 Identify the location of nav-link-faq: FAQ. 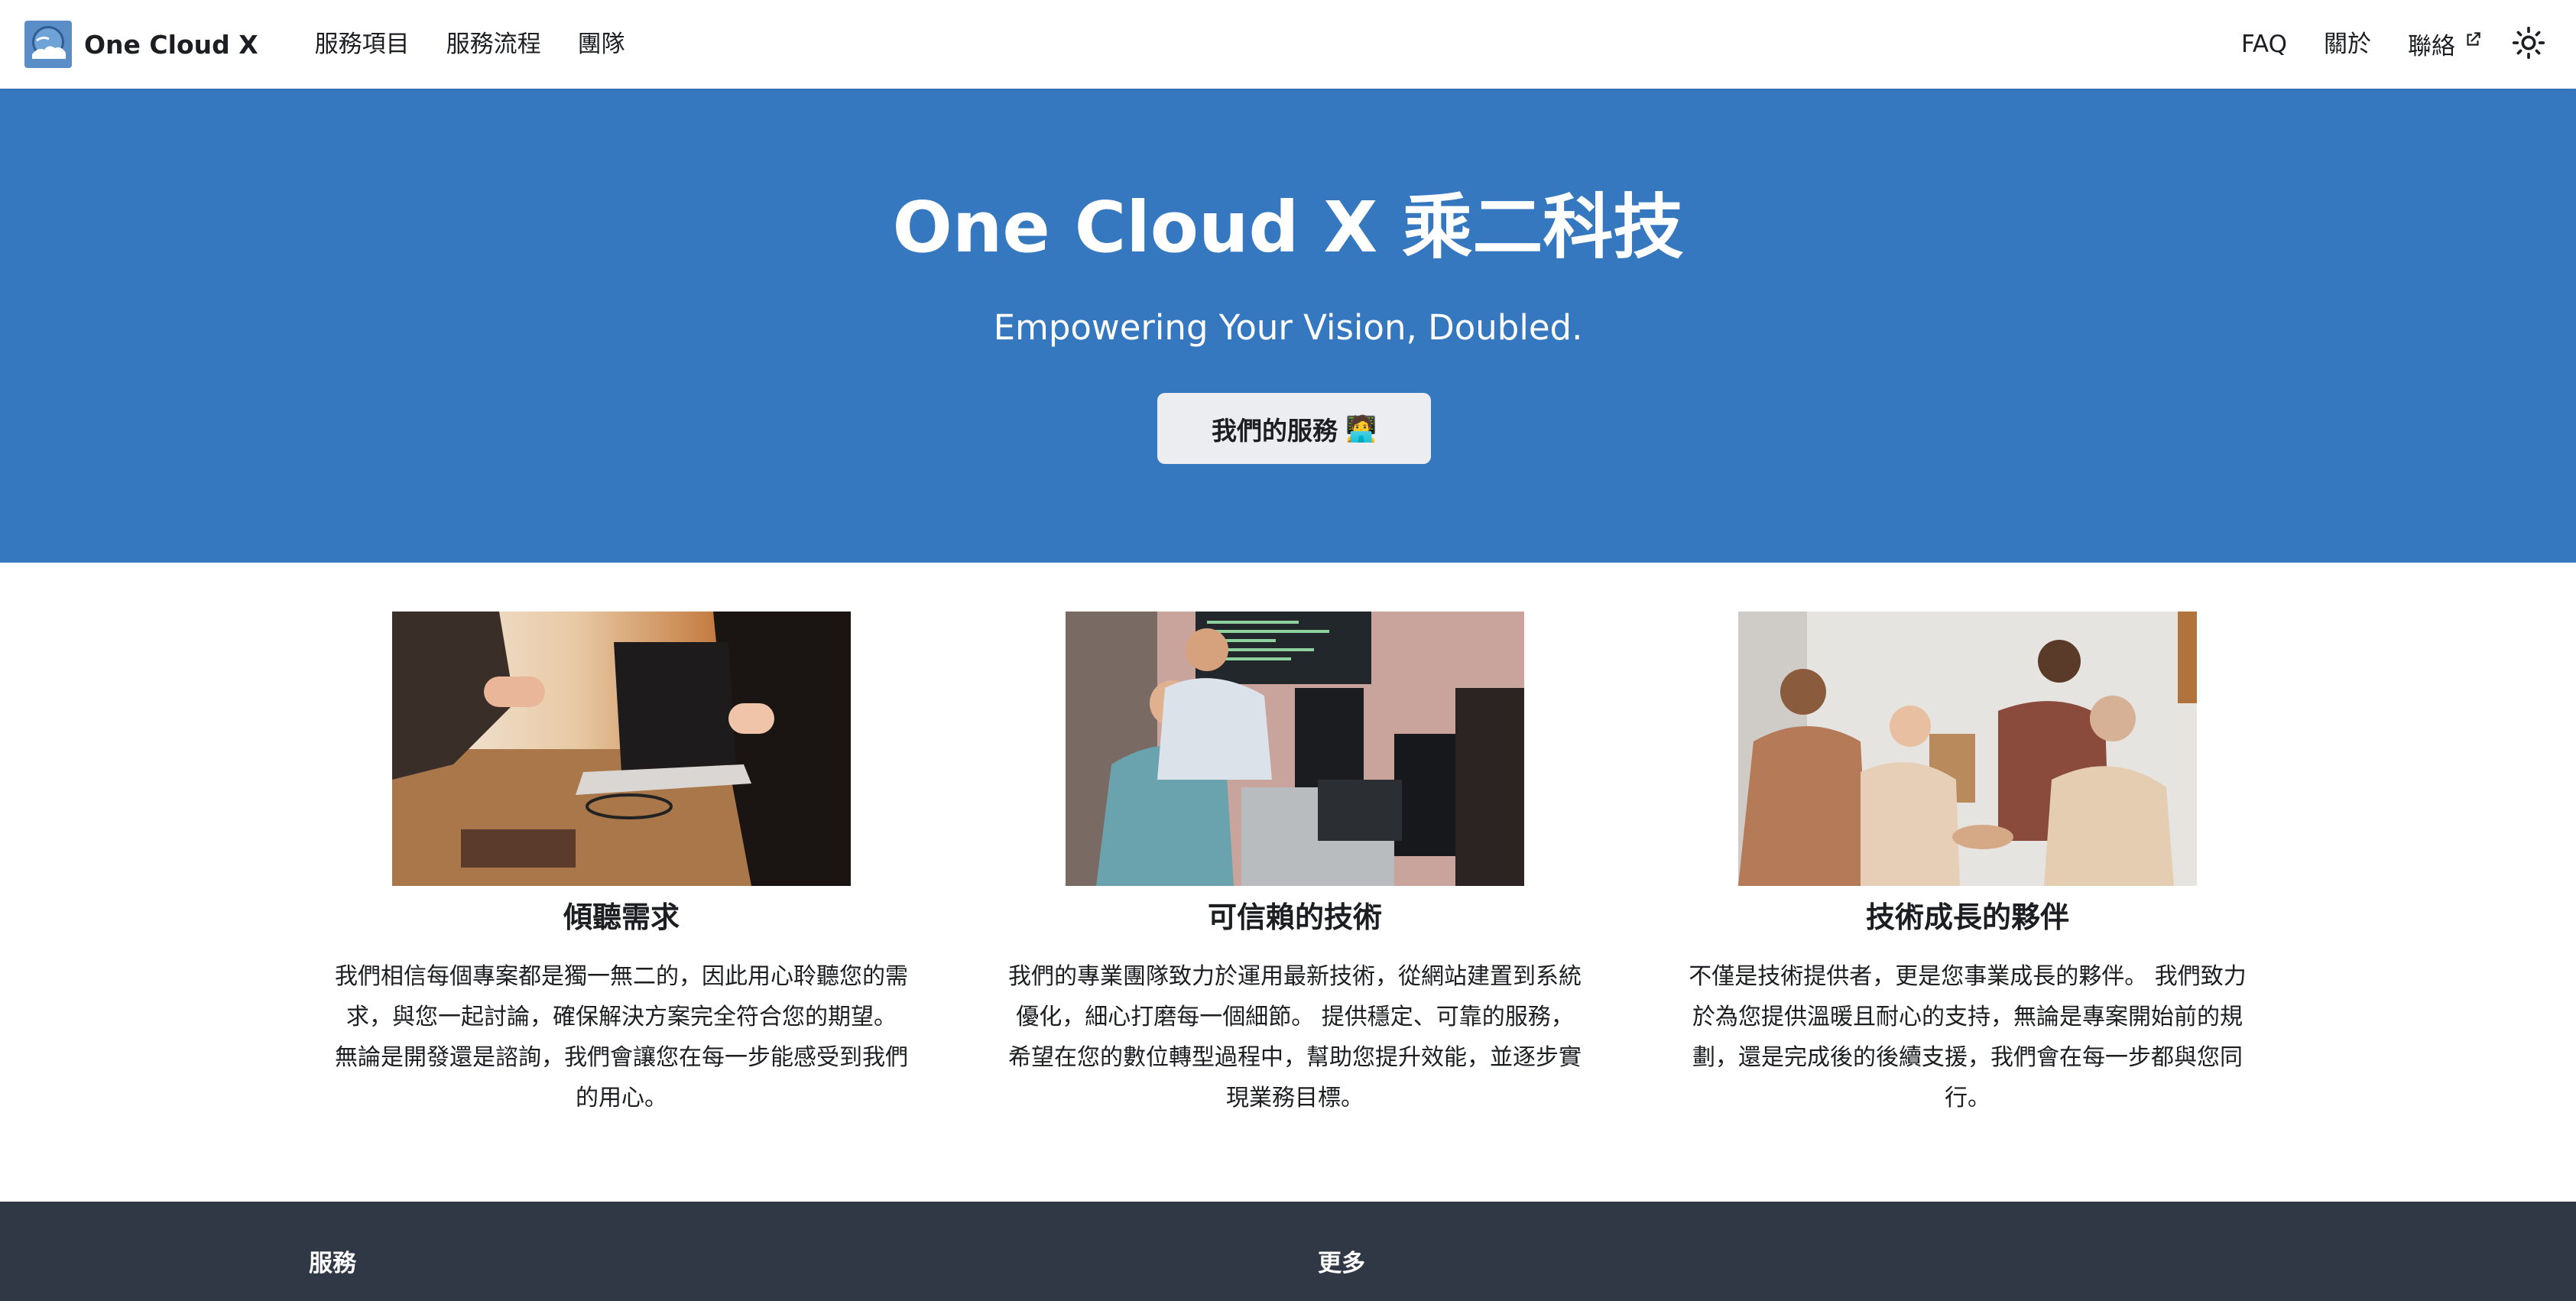
(2264, 44).